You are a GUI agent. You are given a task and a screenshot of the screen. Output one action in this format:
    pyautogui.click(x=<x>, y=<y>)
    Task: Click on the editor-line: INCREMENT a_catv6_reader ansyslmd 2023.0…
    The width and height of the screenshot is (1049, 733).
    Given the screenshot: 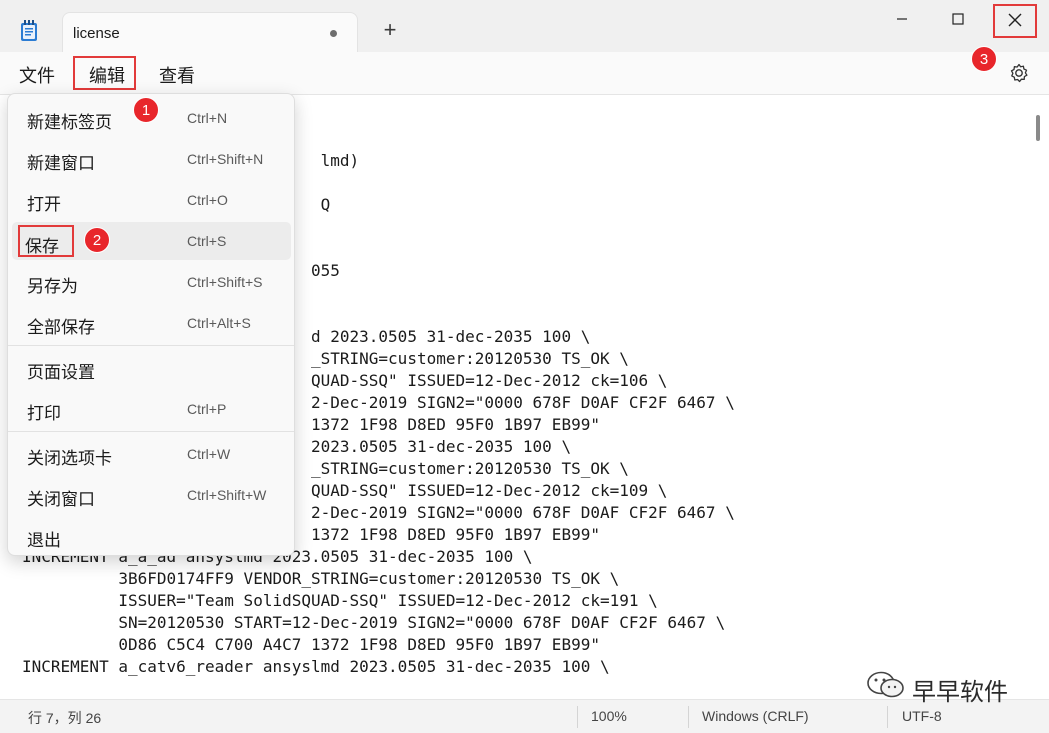 What is the action you would take?
    pyautogui.click(x=316, y=666)
    